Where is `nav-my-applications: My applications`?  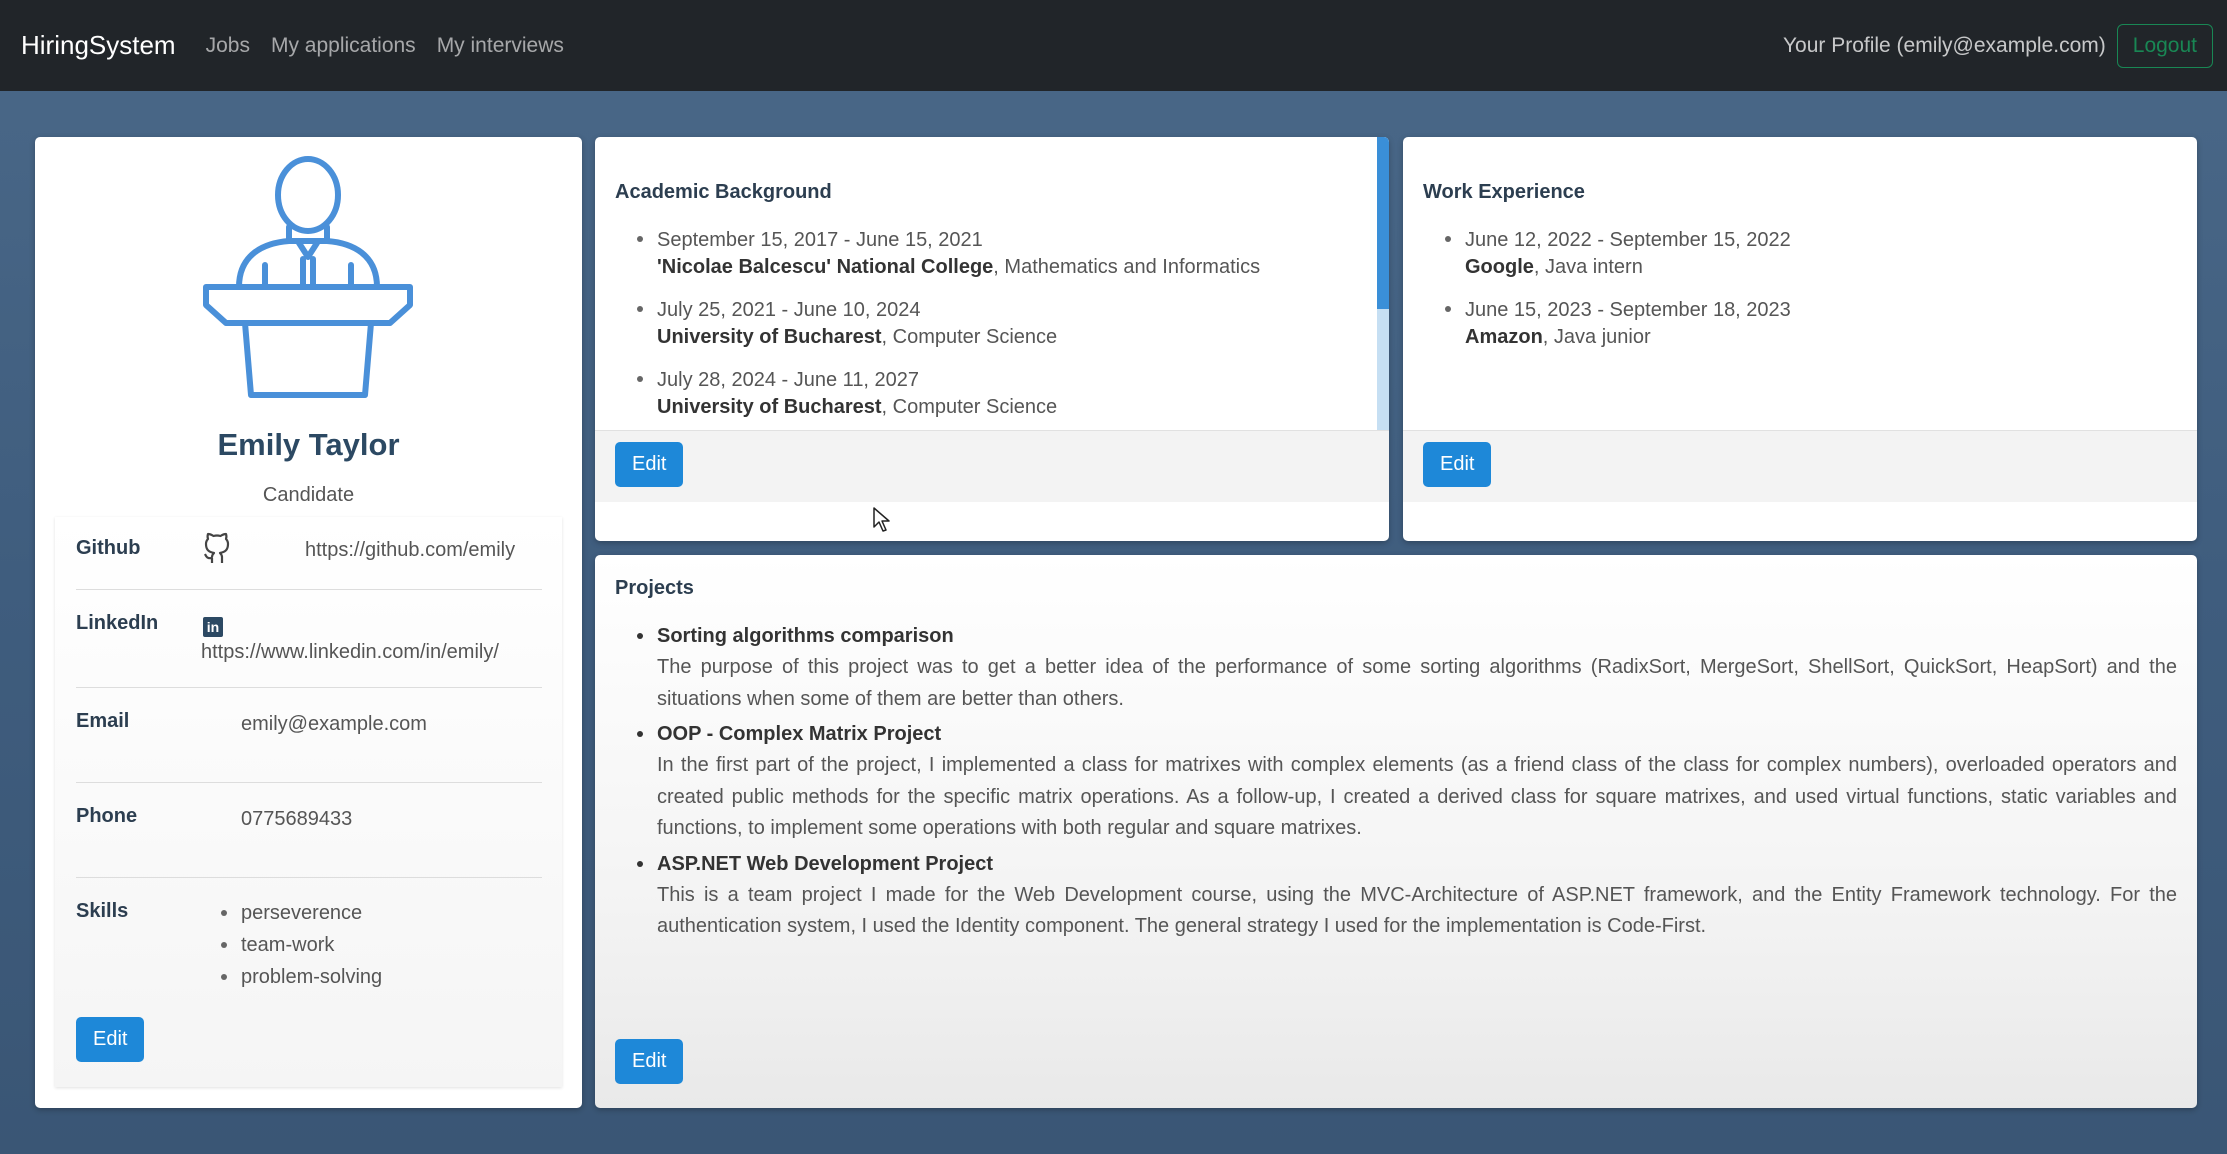 nav-my-applications: My applications is located at coordinates (343, 46).